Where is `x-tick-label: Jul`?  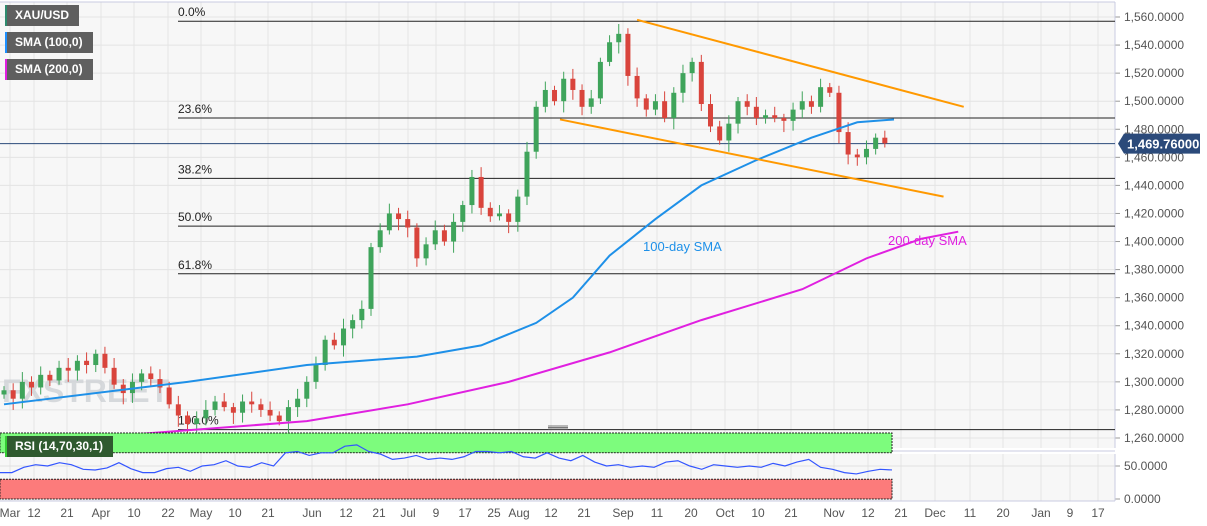 x-tick-label: Jul is located at coordinates (407, 513).